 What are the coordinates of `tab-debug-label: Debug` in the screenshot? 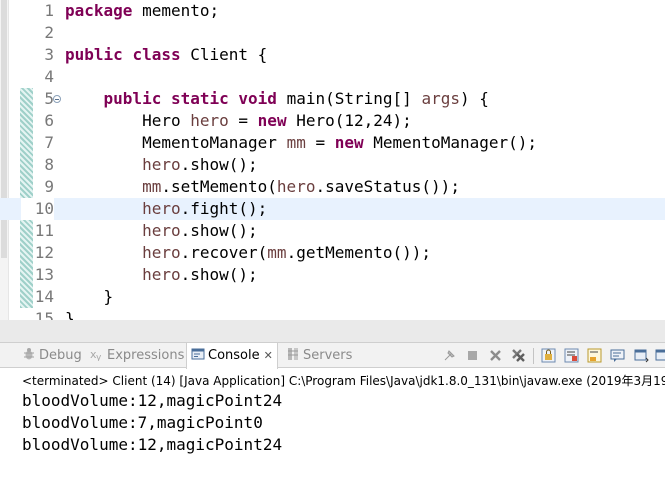 It's located at (60, 355).